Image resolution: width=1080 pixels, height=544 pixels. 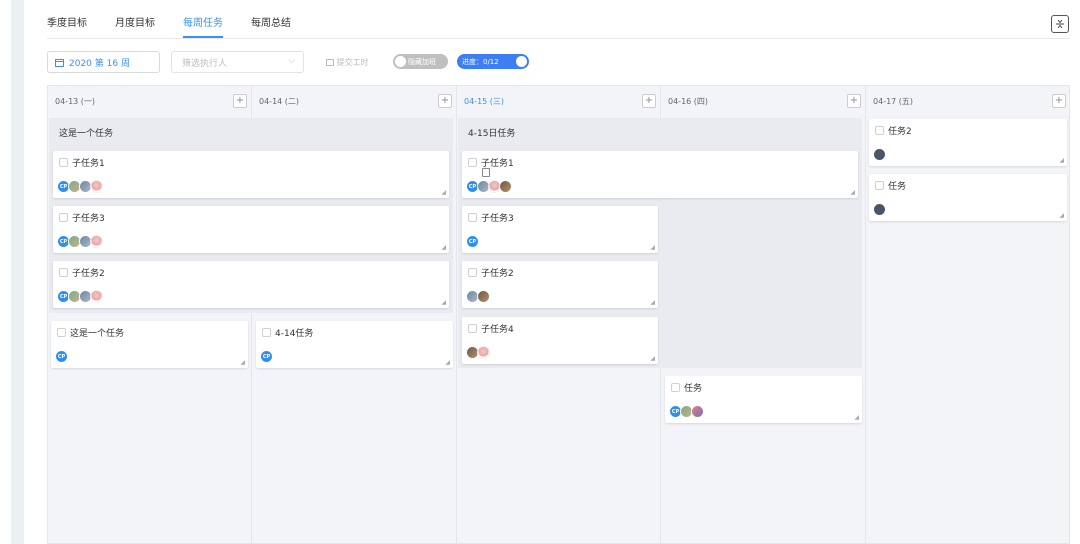 I want to click on column-header: 04-17 (五), so click(x=893, y=101).